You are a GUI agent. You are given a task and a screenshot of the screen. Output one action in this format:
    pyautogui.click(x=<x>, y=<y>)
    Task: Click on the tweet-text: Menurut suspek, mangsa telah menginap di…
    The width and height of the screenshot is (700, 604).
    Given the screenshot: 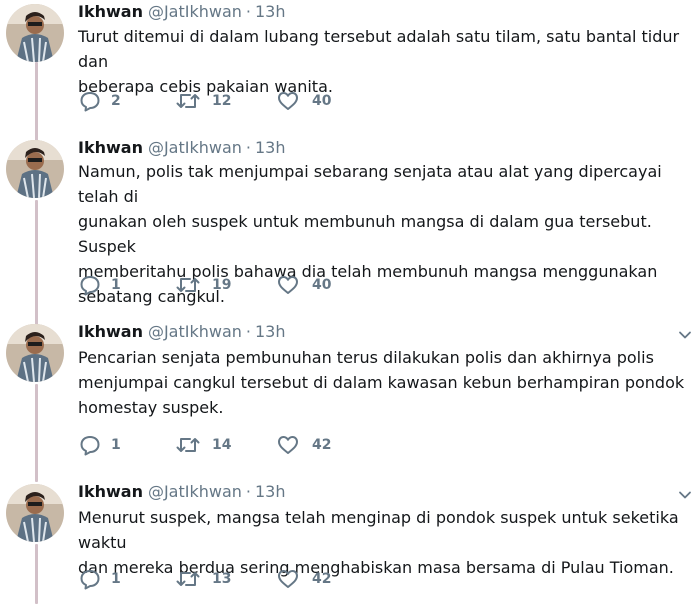 What is the action you would take?
    pyautogui.click(x=378, y=542)
    